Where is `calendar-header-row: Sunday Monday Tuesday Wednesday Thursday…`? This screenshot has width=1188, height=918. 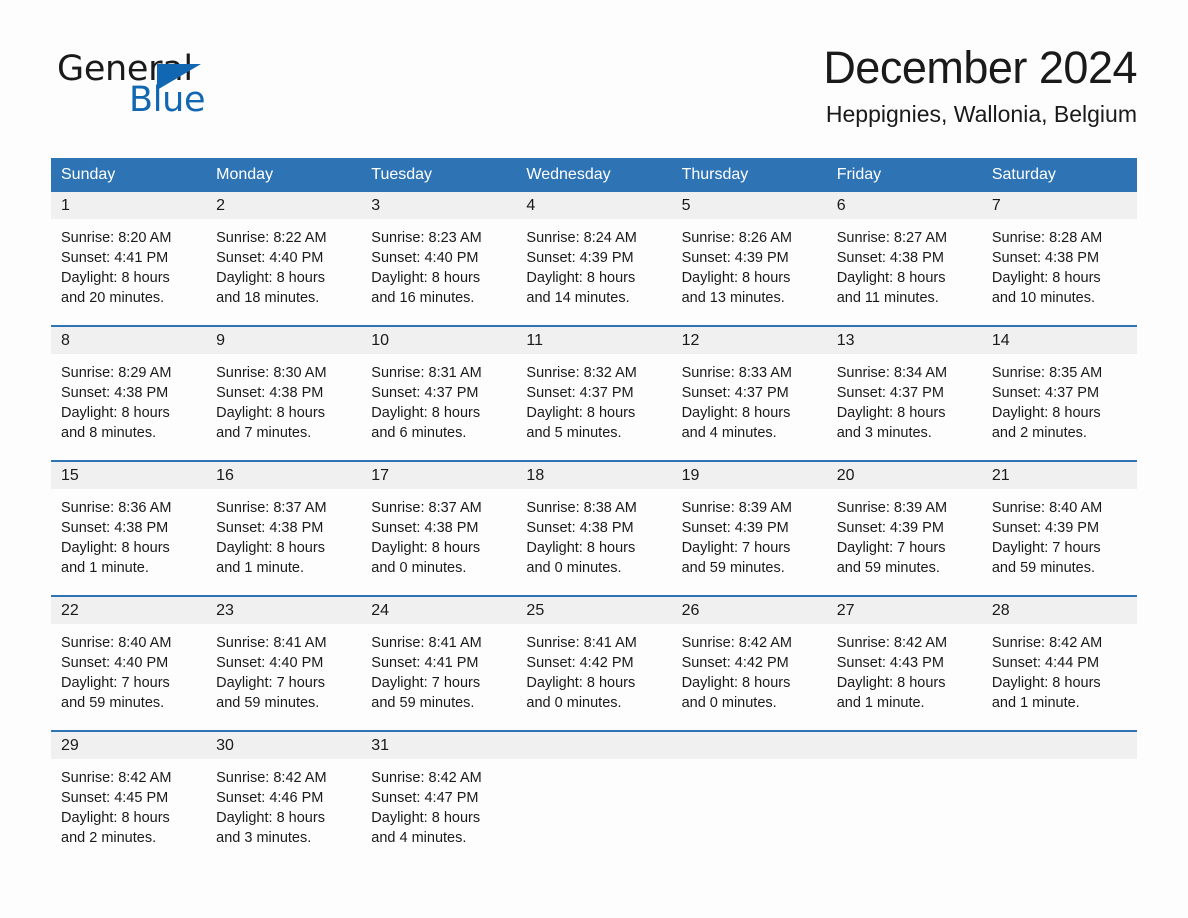 calendar-header-row: Sunday Monday Tuesday Wednesday Thursday… is located at coordinates (594, 175).